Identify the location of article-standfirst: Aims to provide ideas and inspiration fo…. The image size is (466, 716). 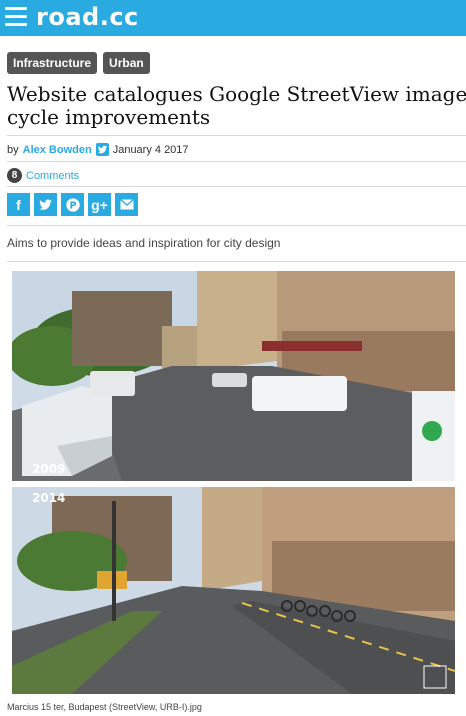
(144, 243).